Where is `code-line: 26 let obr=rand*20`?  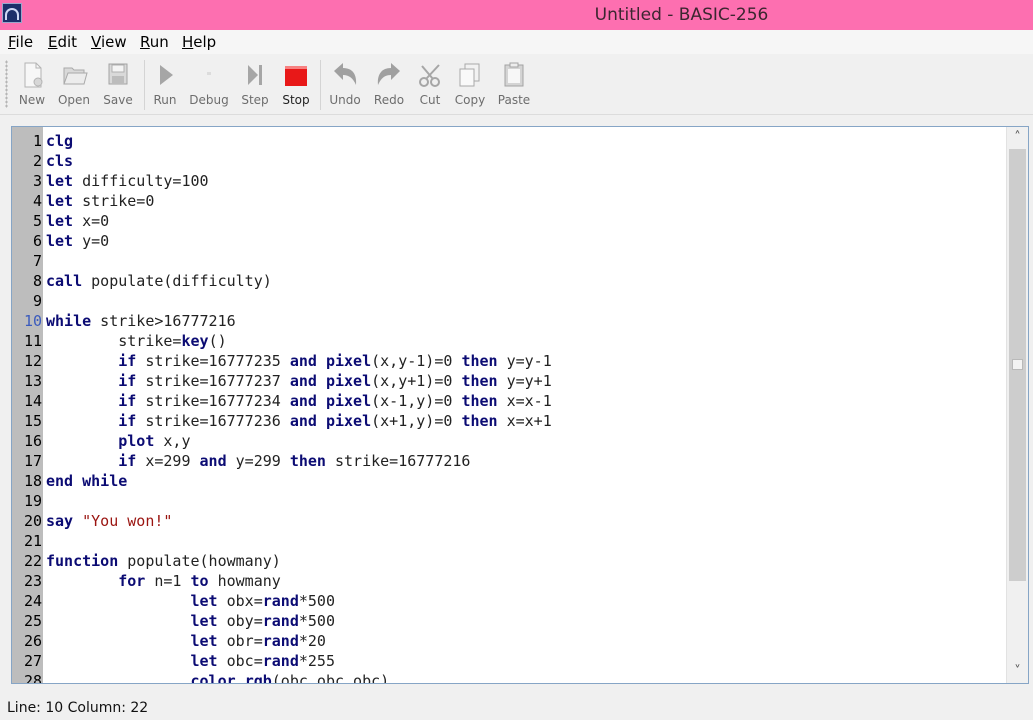
code-line: 26 let obr=rand*20 is located at coordinates (509, 641).